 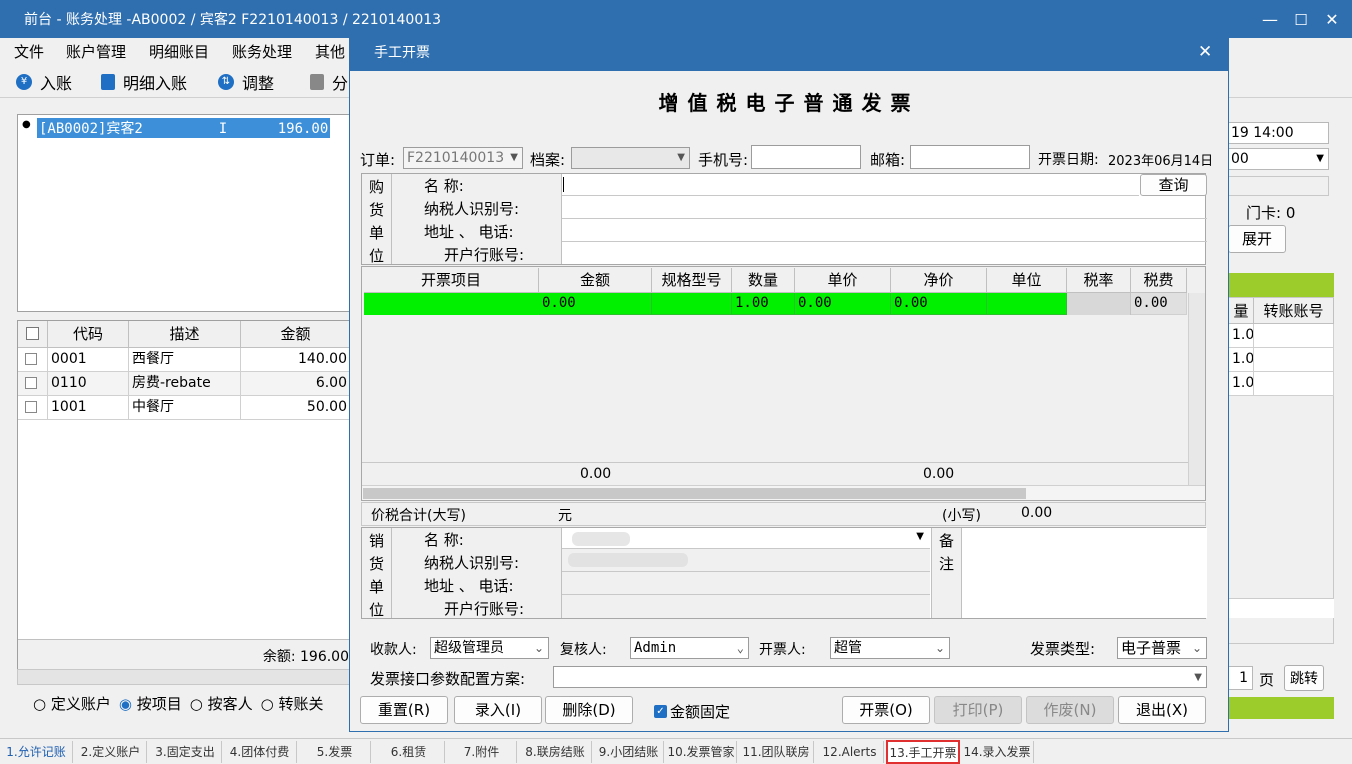 What do you see at coordinates (335, 752) in the screenshot?
I see `tab-5: 5.发票` at bounding box center [335, 752].